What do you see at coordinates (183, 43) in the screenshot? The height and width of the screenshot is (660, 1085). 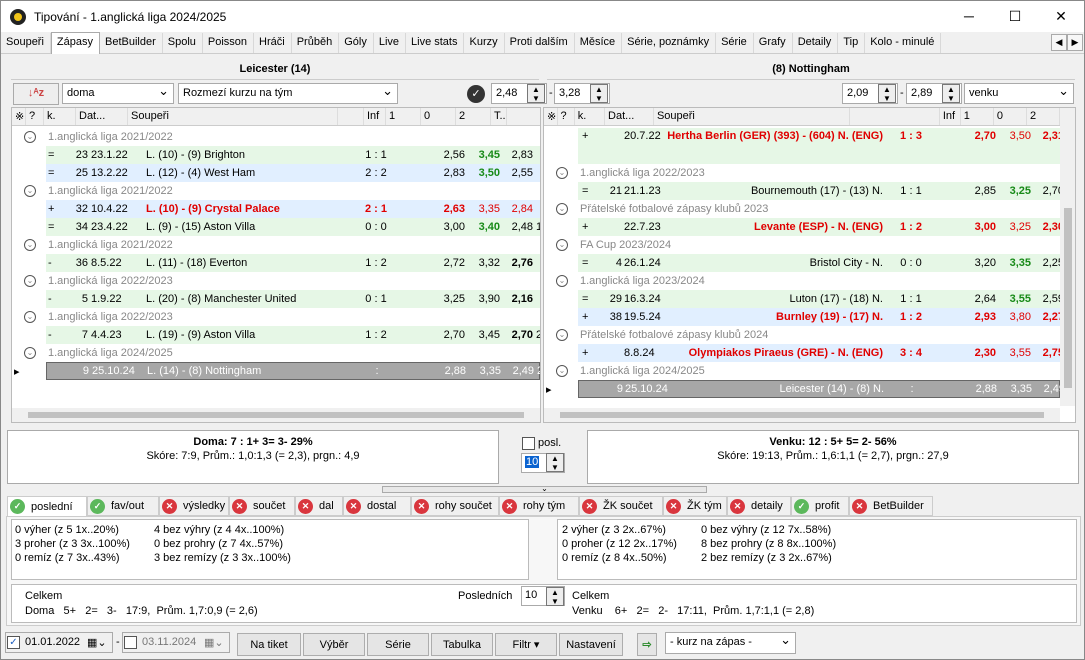 I see `tab-3: Spolu` at bounding box center [183, 43].